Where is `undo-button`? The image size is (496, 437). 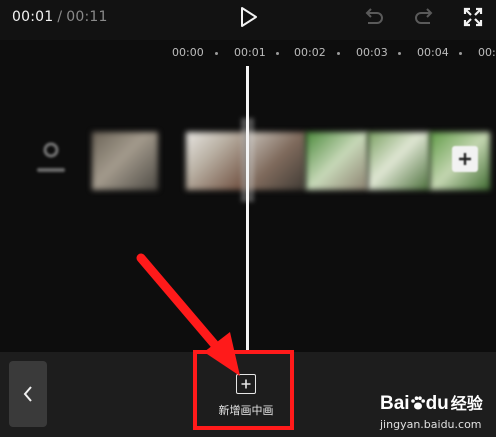 undo-button is located at coordinates (374, 17).